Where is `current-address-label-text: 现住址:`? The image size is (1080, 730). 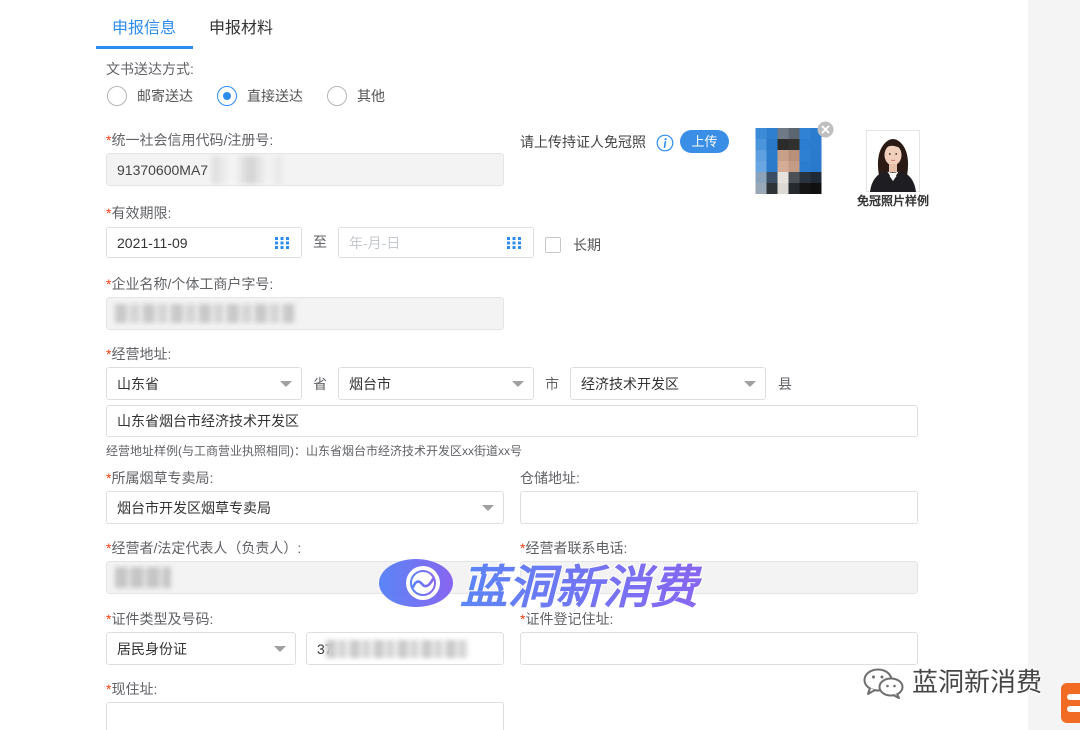
current-address-label-text: 现住址: is located at coordinates (134, 689).